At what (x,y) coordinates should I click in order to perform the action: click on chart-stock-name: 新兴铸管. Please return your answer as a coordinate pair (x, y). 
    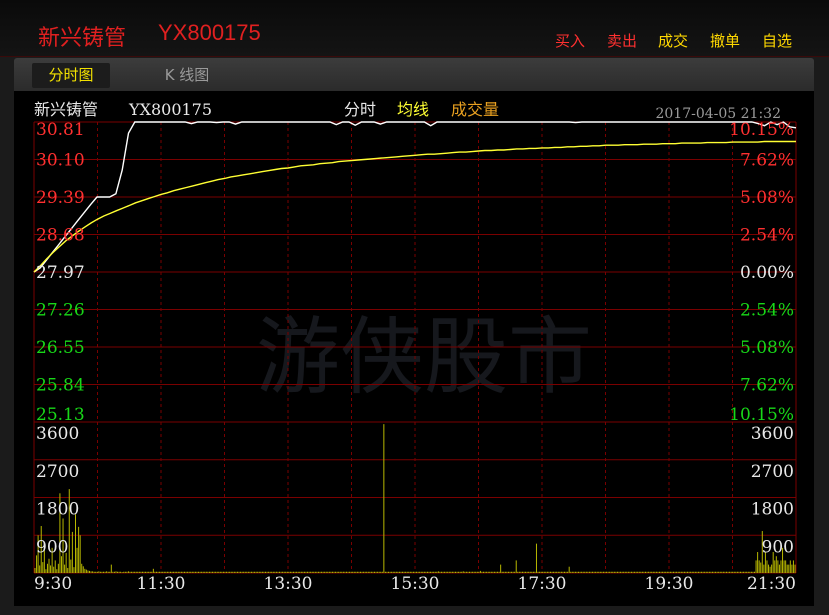
    Looking at the image, I should click on (66, 109).